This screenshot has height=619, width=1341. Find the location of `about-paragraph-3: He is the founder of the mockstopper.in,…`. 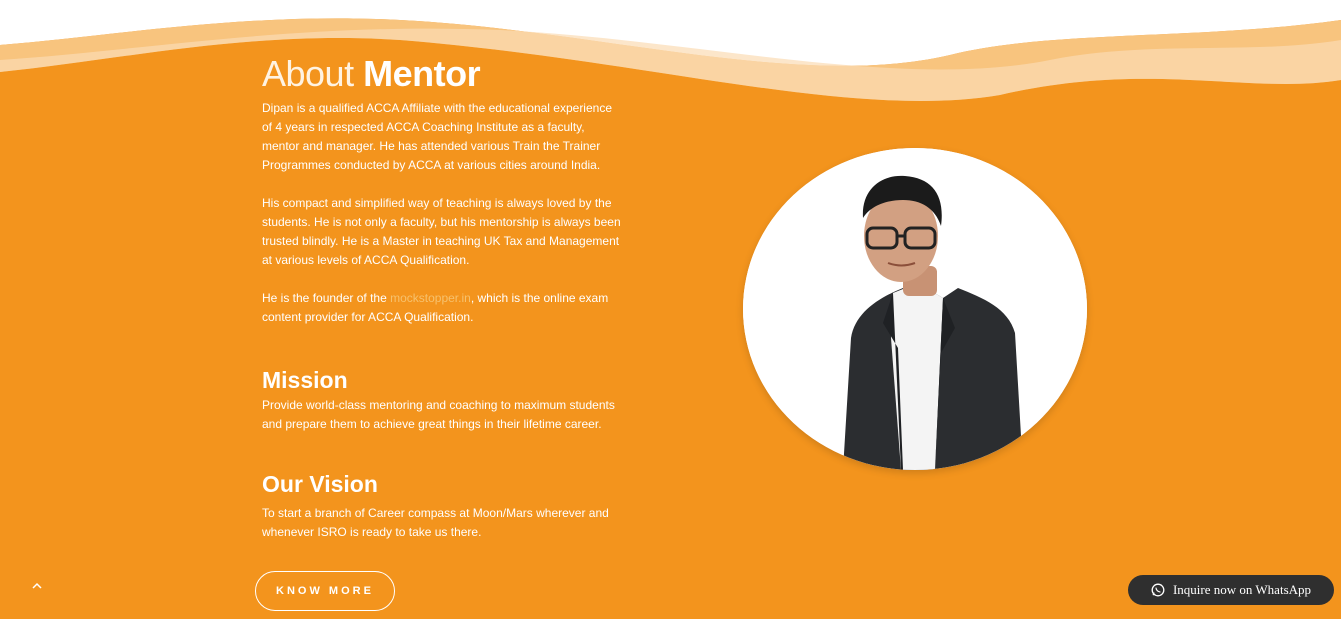

about-paragraph-3: He is the founder of the mockstopper.in,… is located at coordinates (442, 308).